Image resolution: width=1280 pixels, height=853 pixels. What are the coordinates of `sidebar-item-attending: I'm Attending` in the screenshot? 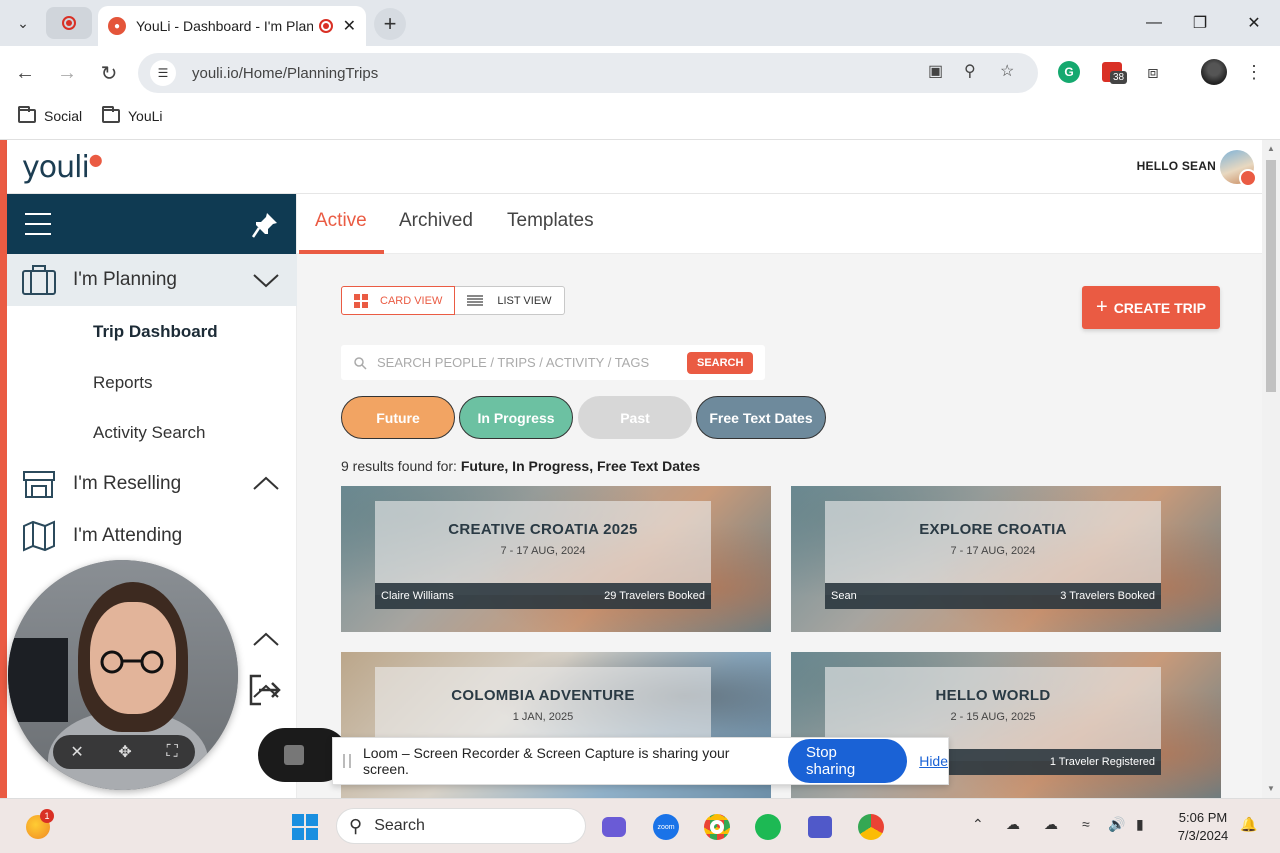 It's located at (152, 536).